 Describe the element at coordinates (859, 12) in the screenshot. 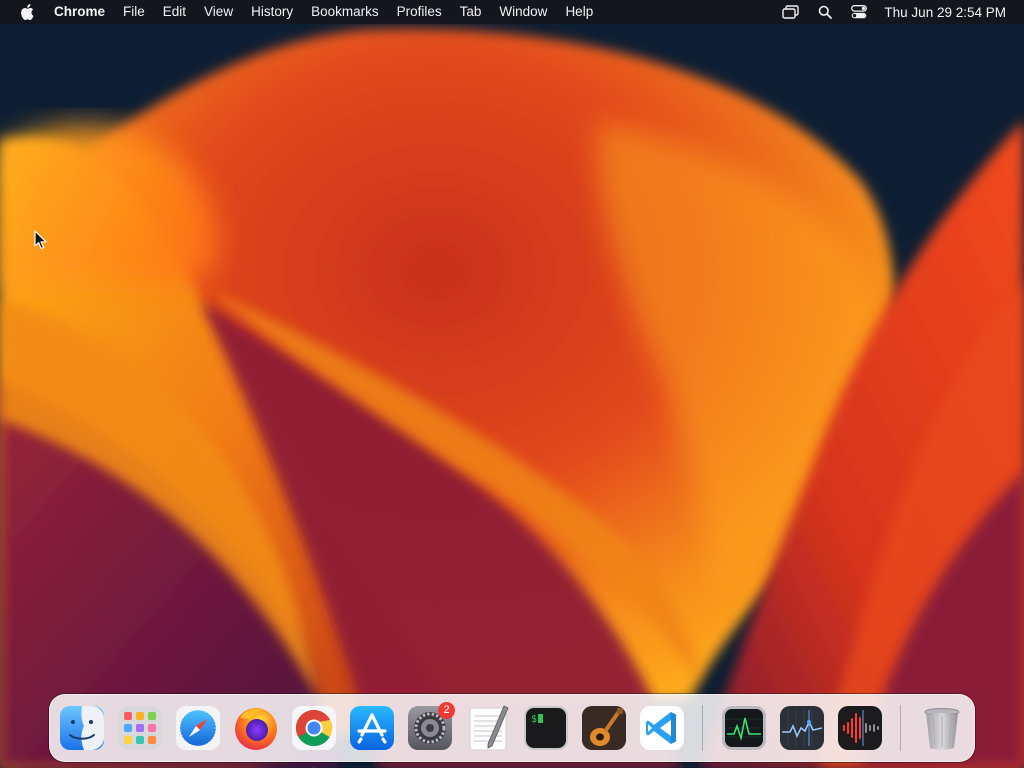

I see `control-center-icon` at that location.